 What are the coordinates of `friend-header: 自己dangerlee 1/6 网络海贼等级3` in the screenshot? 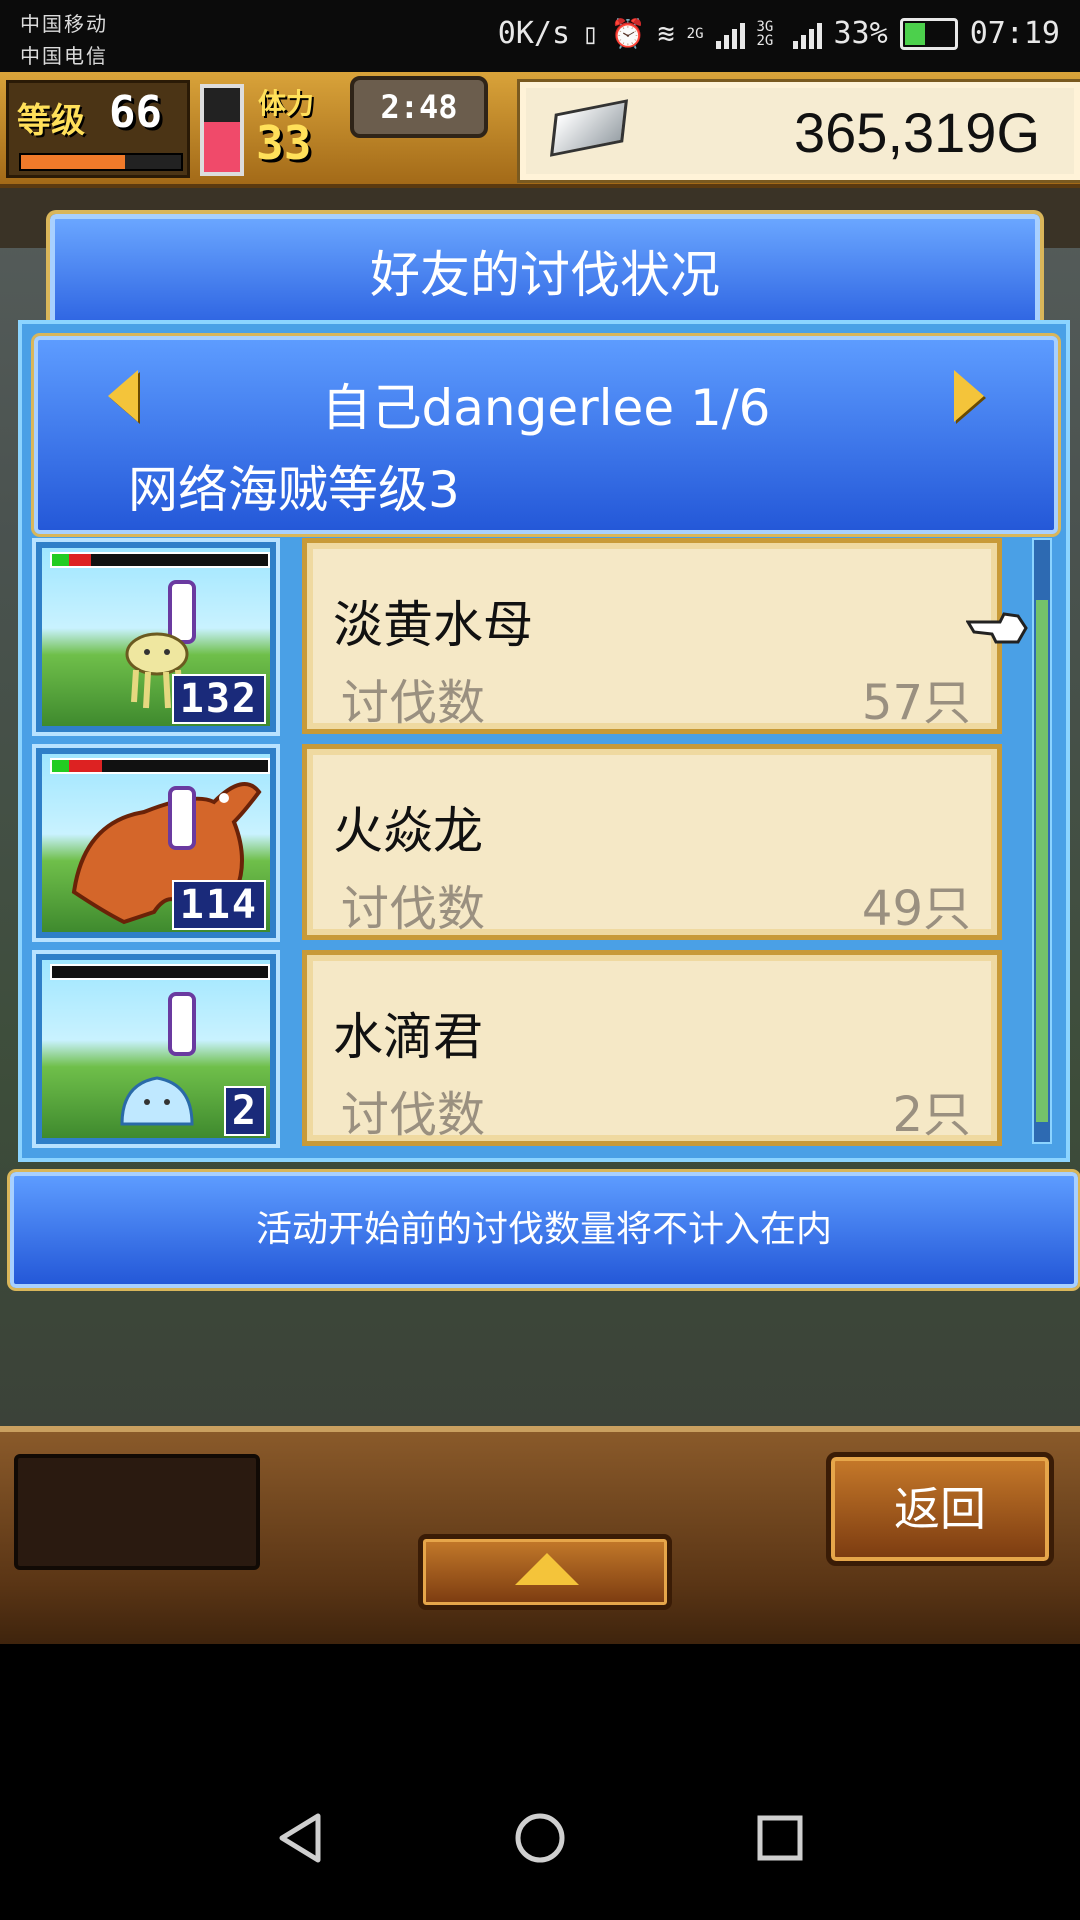 It's located at (546, 435).